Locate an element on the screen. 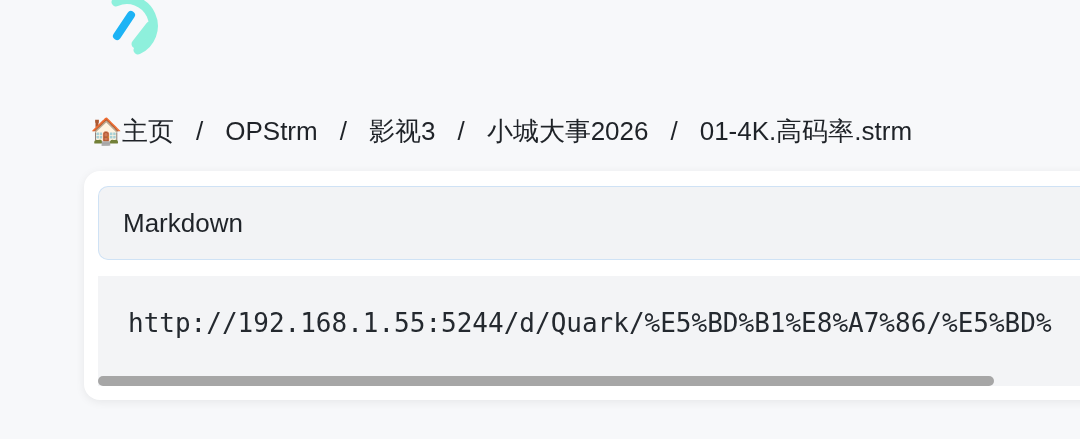  scrollbar-thumb is located at coordinates (546, 381).